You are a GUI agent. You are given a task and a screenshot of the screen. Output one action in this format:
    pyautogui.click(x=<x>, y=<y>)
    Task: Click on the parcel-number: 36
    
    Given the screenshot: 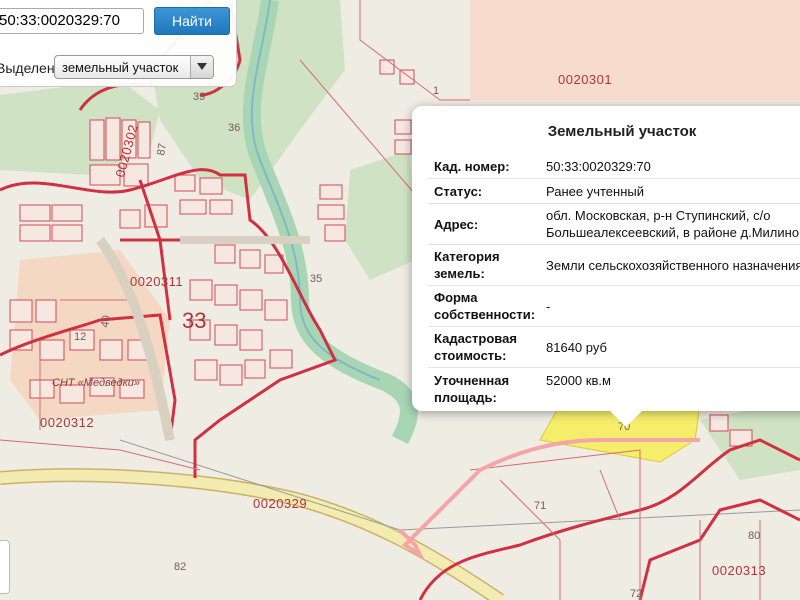 What is the action you would take?
    pyautogui.click(x=234, y=128)
    